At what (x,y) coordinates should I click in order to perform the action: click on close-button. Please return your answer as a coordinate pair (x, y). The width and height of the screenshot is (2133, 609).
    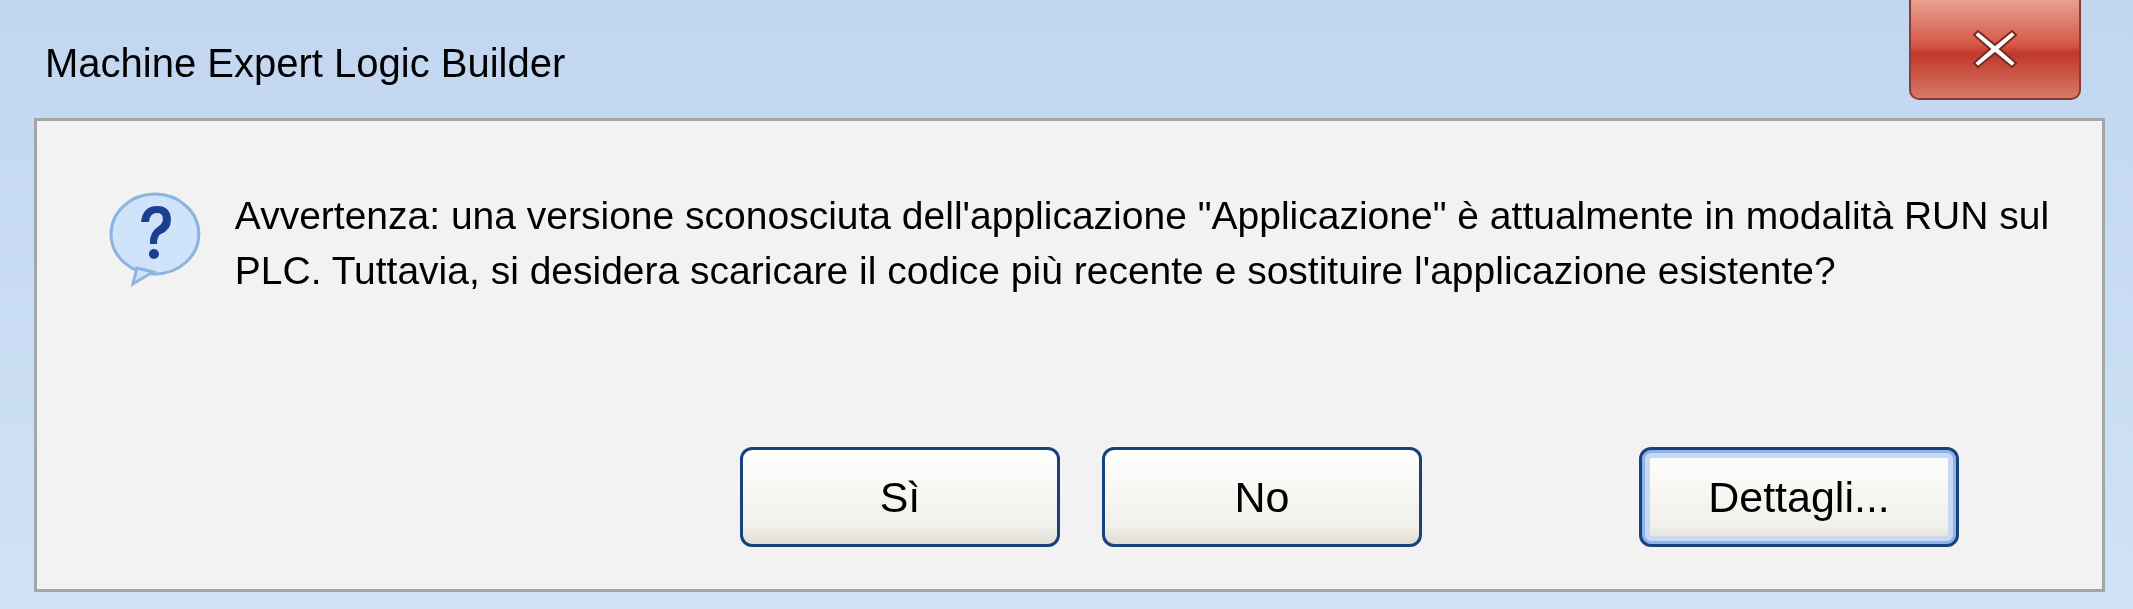
    Looking at the image, I should click on (1995, 50).